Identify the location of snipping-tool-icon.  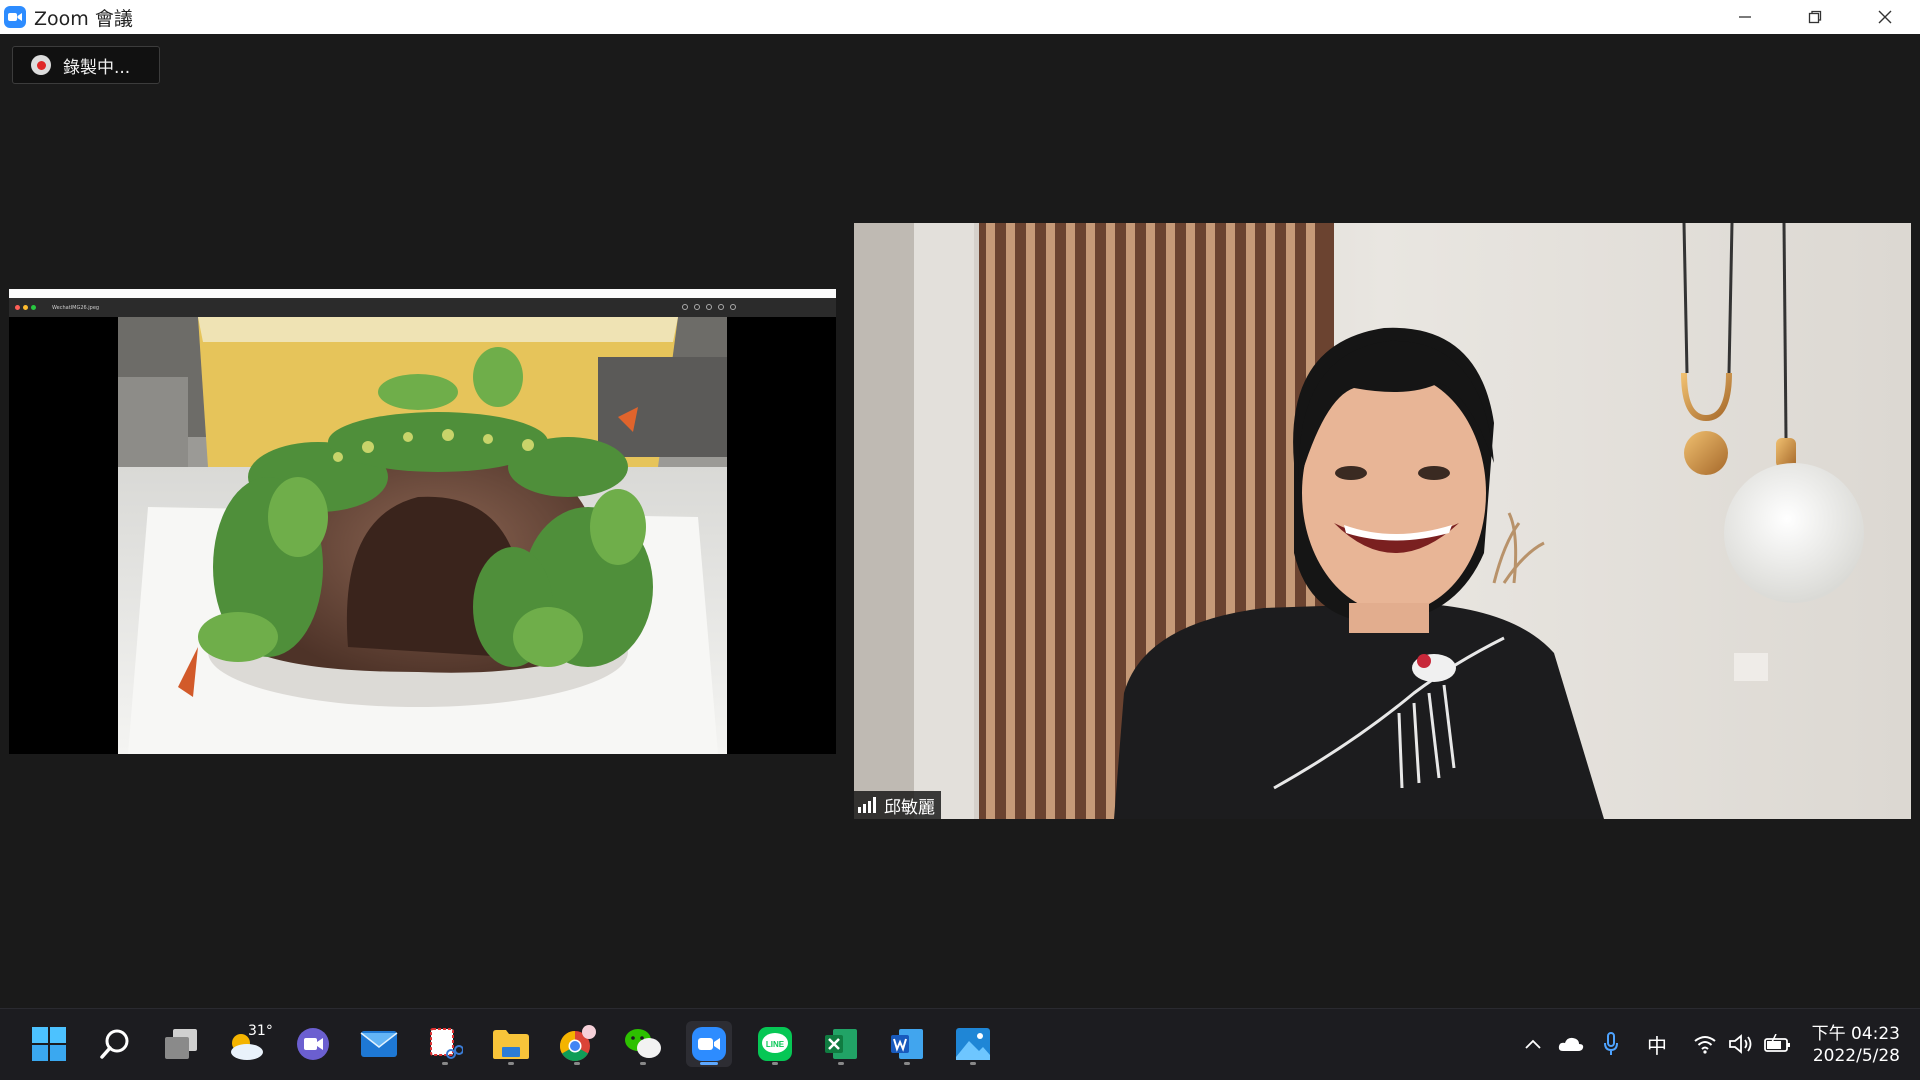
(446, 1043).